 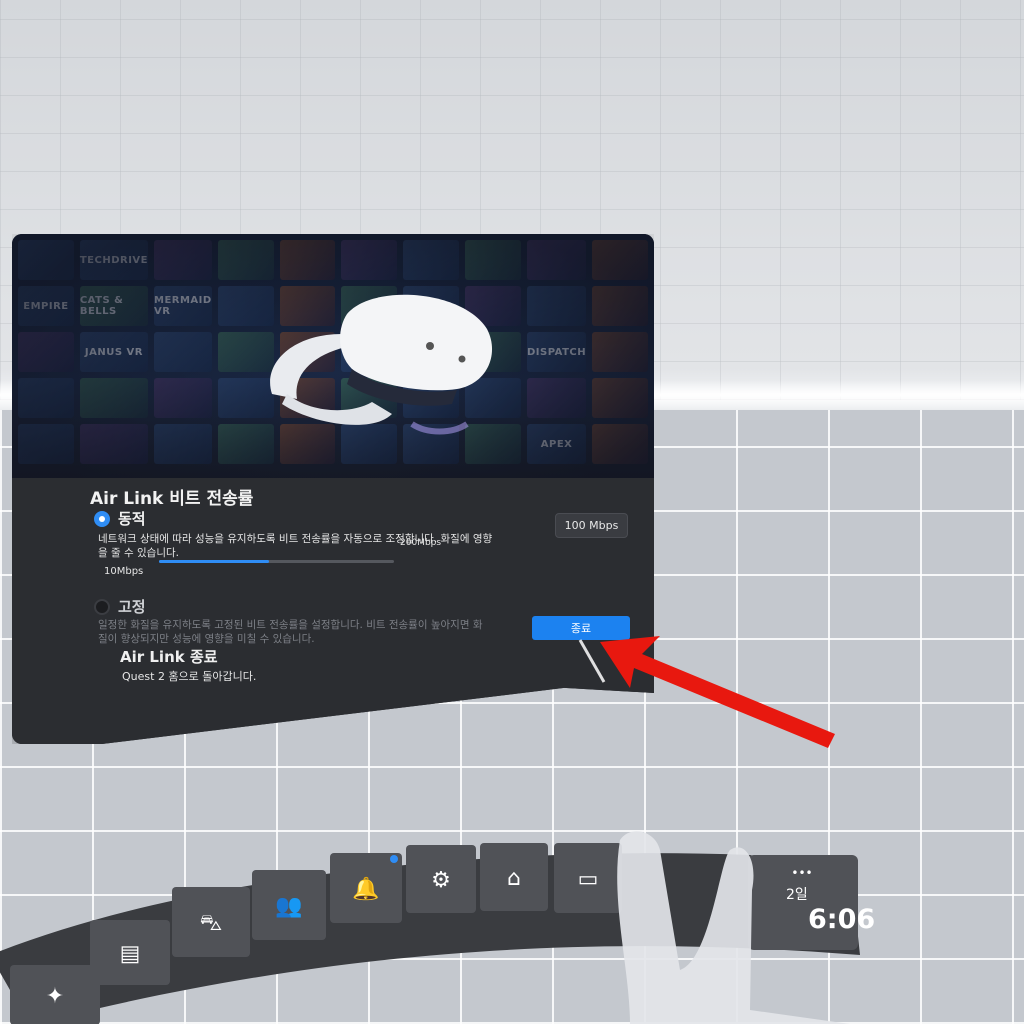 I want to click on dynamic-radio, so click(x=102, y=518).